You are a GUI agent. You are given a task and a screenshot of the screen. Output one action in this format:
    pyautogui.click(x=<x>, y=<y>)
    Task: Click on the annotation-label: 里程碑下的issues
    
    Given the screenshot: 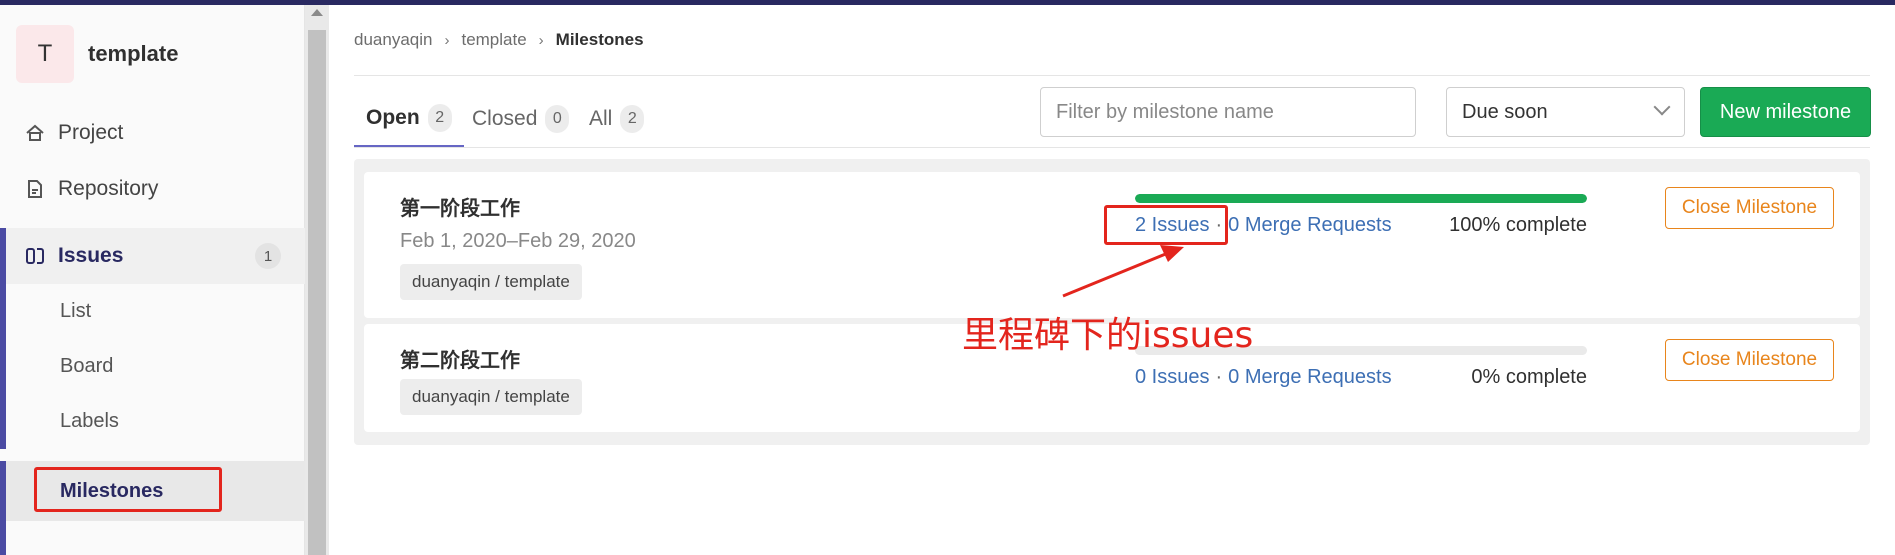 What is the action you would take?
    pyautogui.click(x=1108, y=335)
    